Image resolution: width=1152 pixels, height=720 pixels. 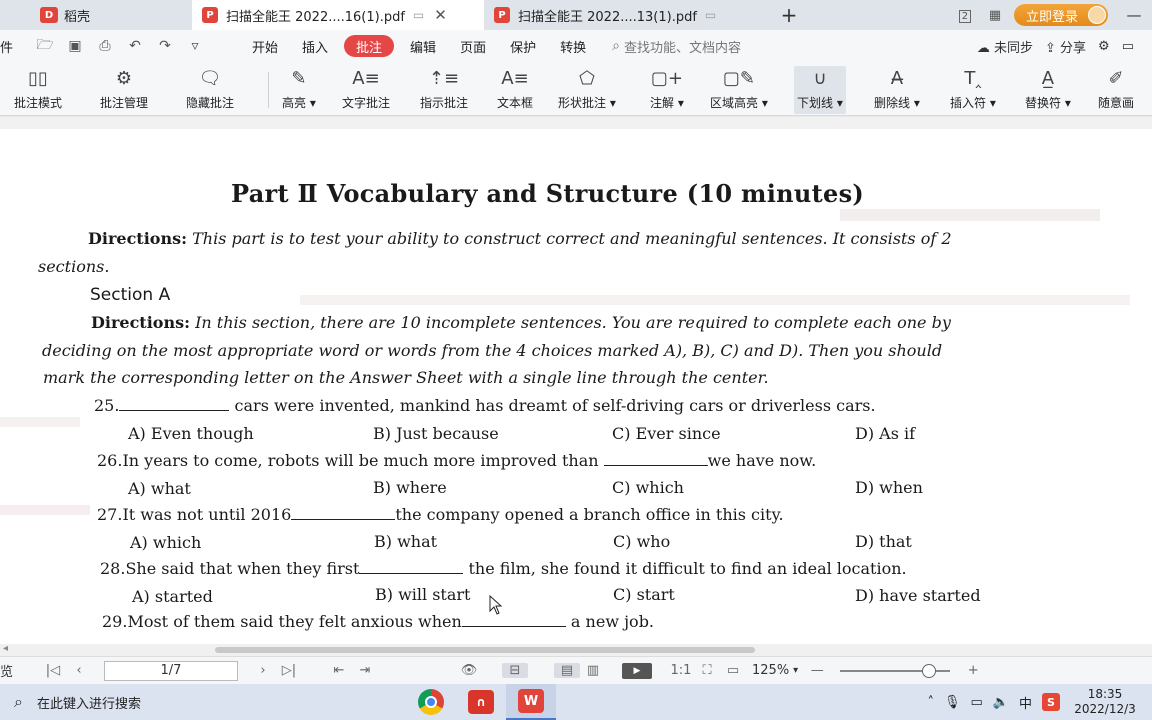 I want to click on undo-icon: ↶, so click(x=135, y=46).